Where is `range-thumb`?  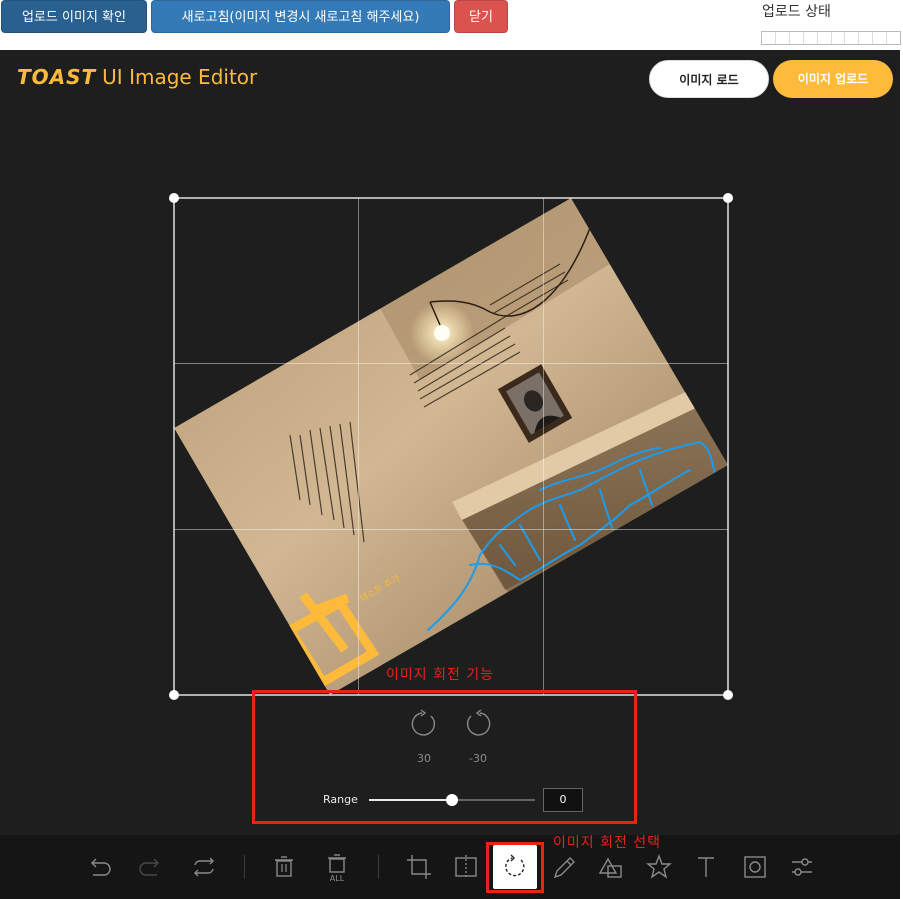
range-thumb is located at coordinates (452, 800).